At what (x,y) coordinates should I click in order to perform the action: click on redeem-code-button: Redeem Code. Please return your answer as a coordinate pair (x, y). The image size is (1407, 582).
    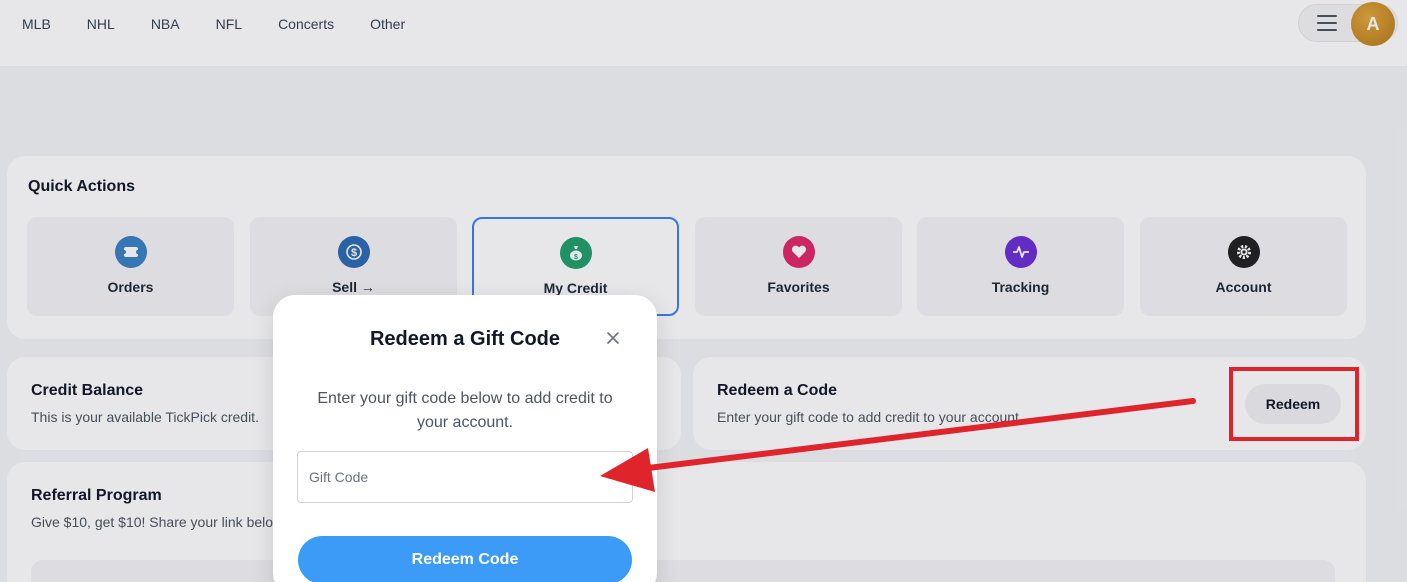
    Looking at the image, I should click on (465, 559).